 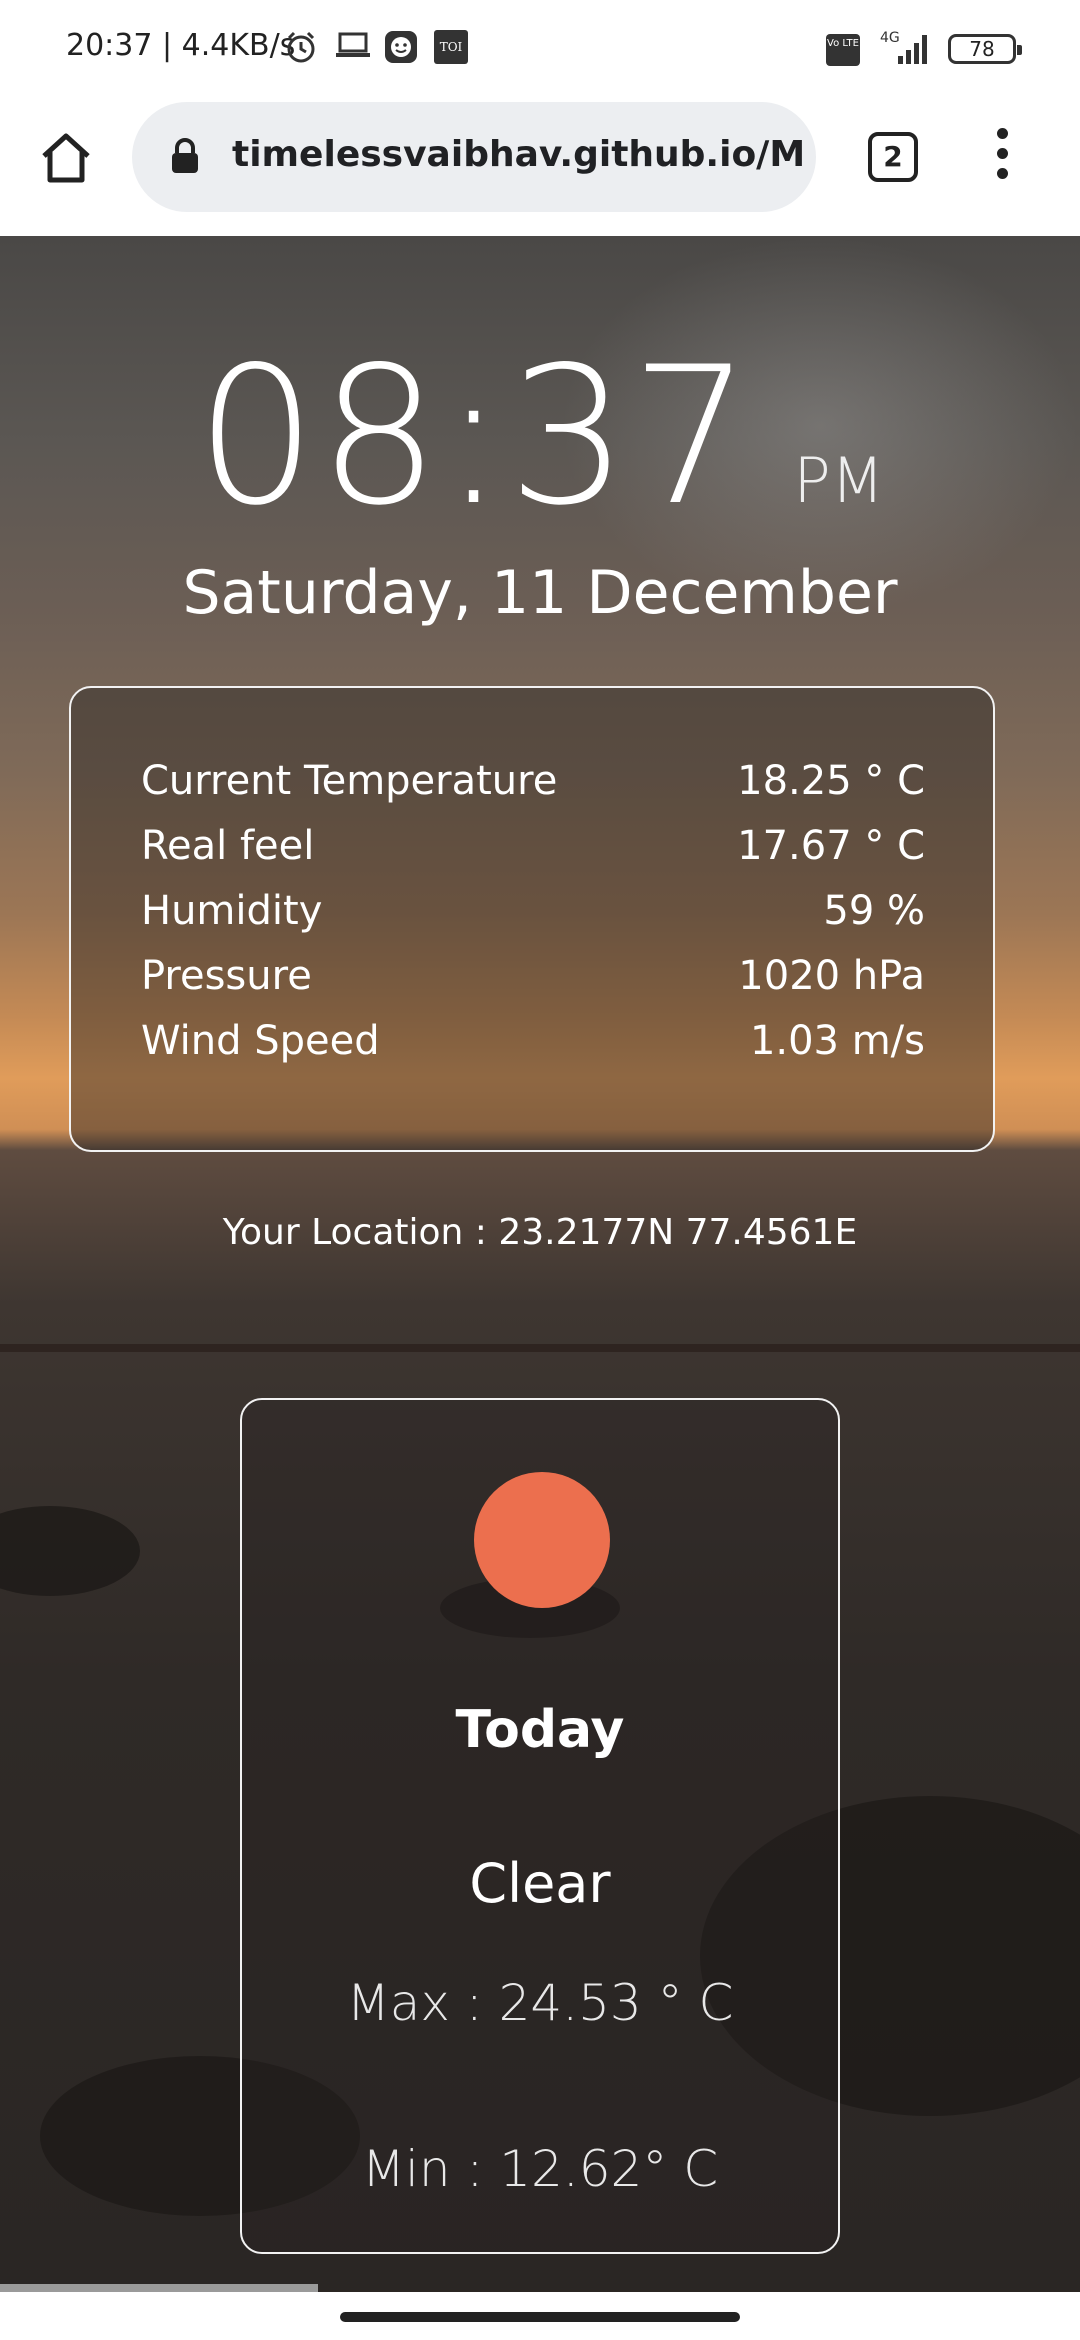 What do you see at coordinates (533, 985) in the screenshot?
I see `weather-row: Pressure 1020 hPa` at bounding box center [533, 985].